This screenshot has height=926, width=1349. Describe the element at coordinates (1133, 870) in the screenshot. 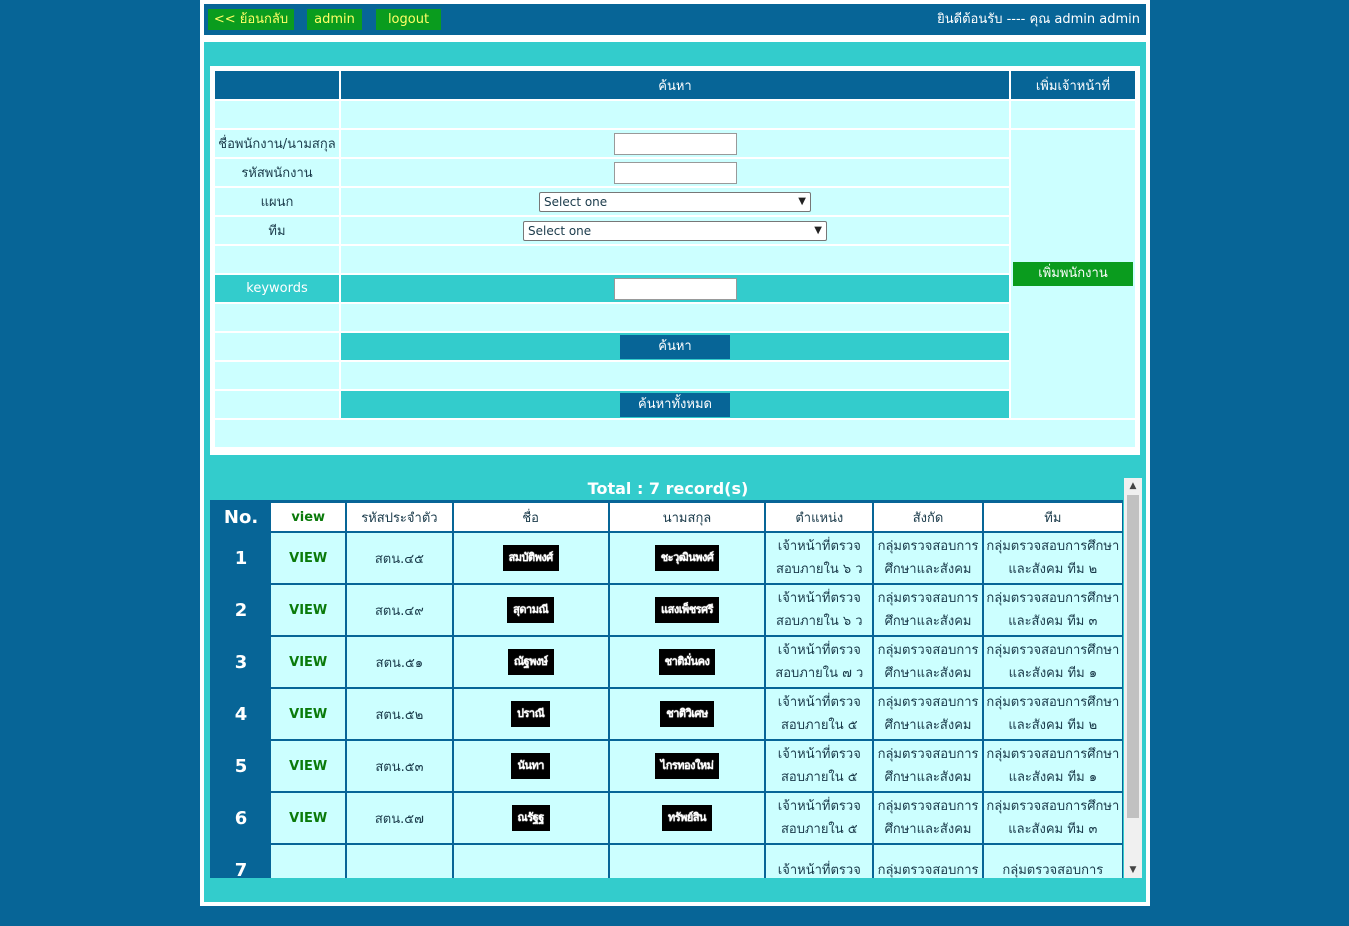

I see `chevron-down-icon: ▼` at that location.